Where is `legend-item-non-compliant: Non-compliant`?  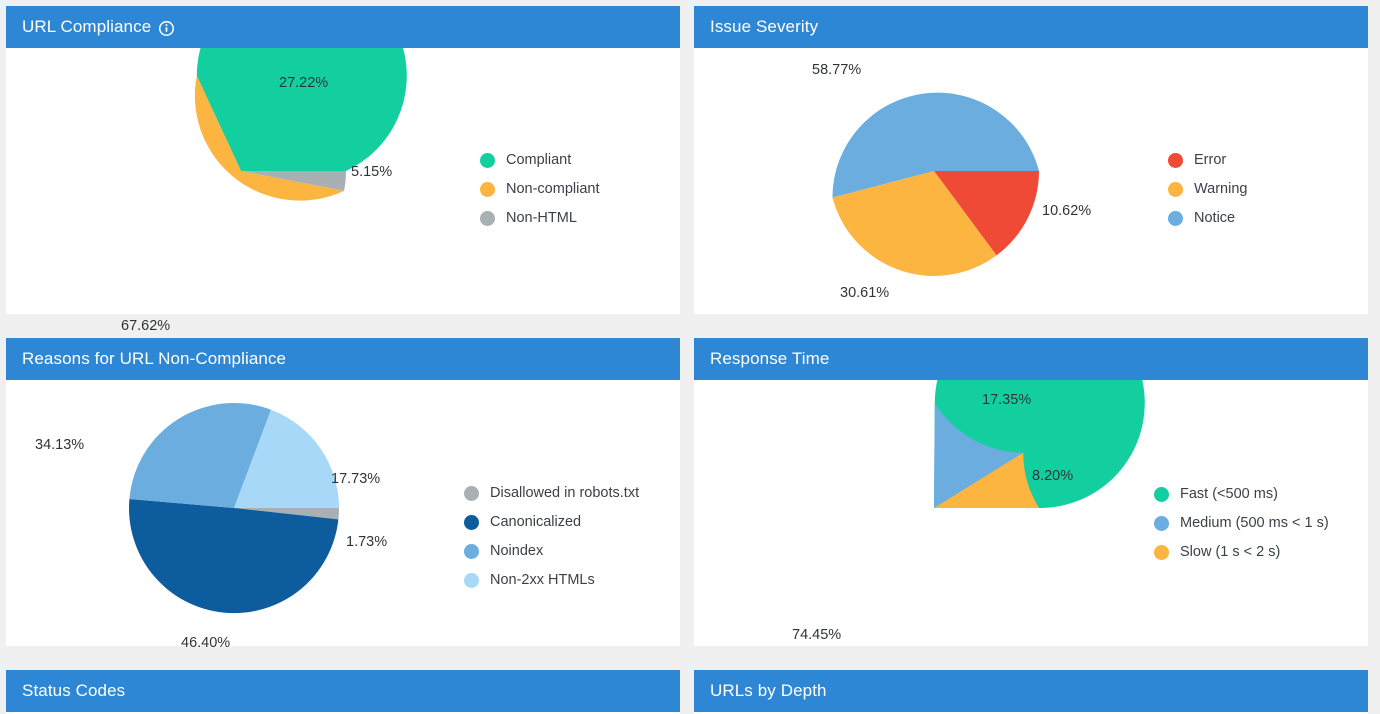
legend-item-non-compliant: Non-compliant is located at coordinates (540, 189).